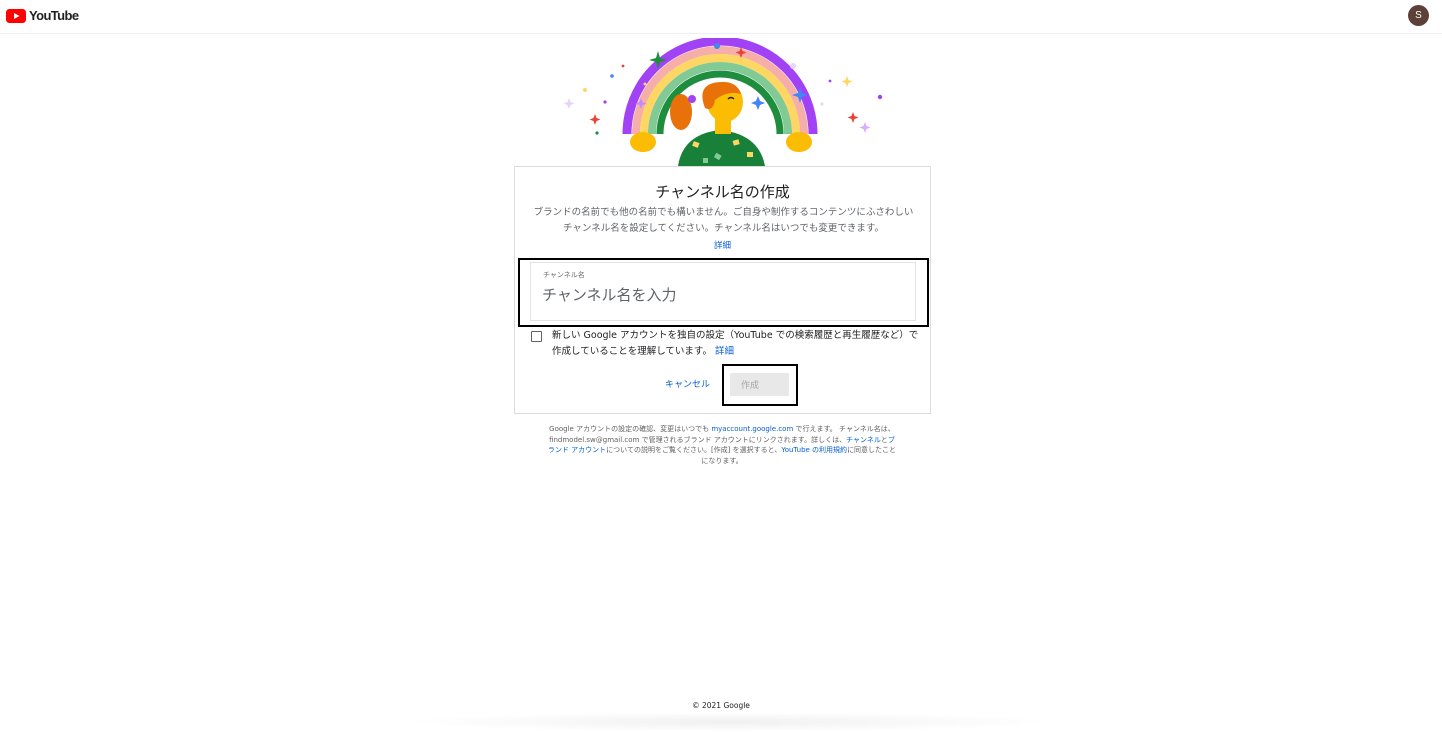 The image size is (1442, 732). What do you see at coordinates (730, 722) in the screenshot?
I see `bottom-shadow` at bounding box center [730, 722].